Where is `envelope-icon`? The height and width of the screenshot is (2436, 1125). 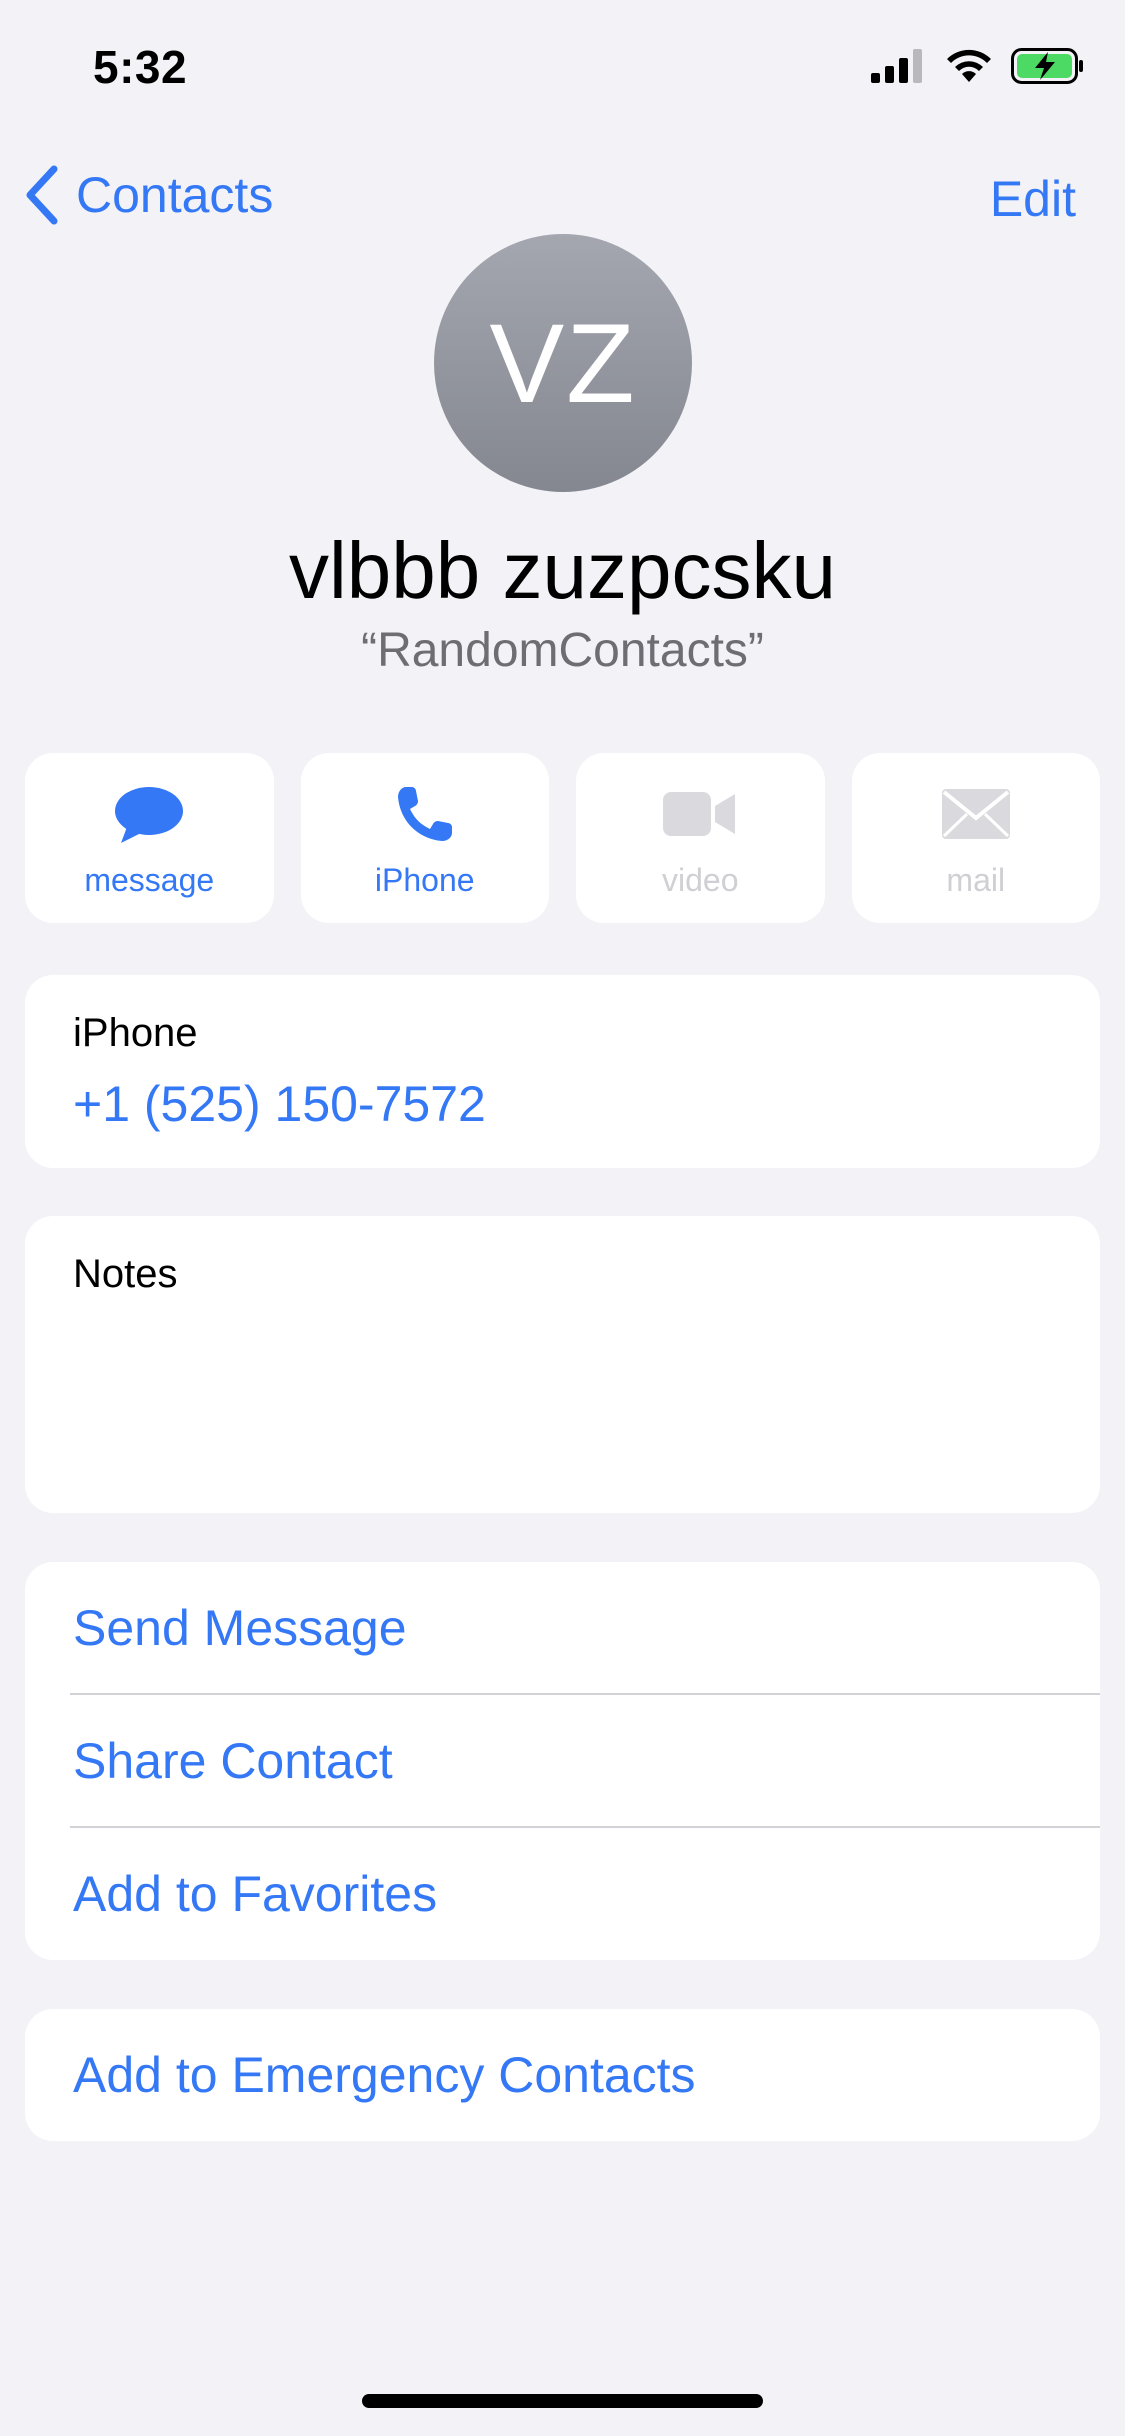
envelope-icon is located at coordinates (976, 814).